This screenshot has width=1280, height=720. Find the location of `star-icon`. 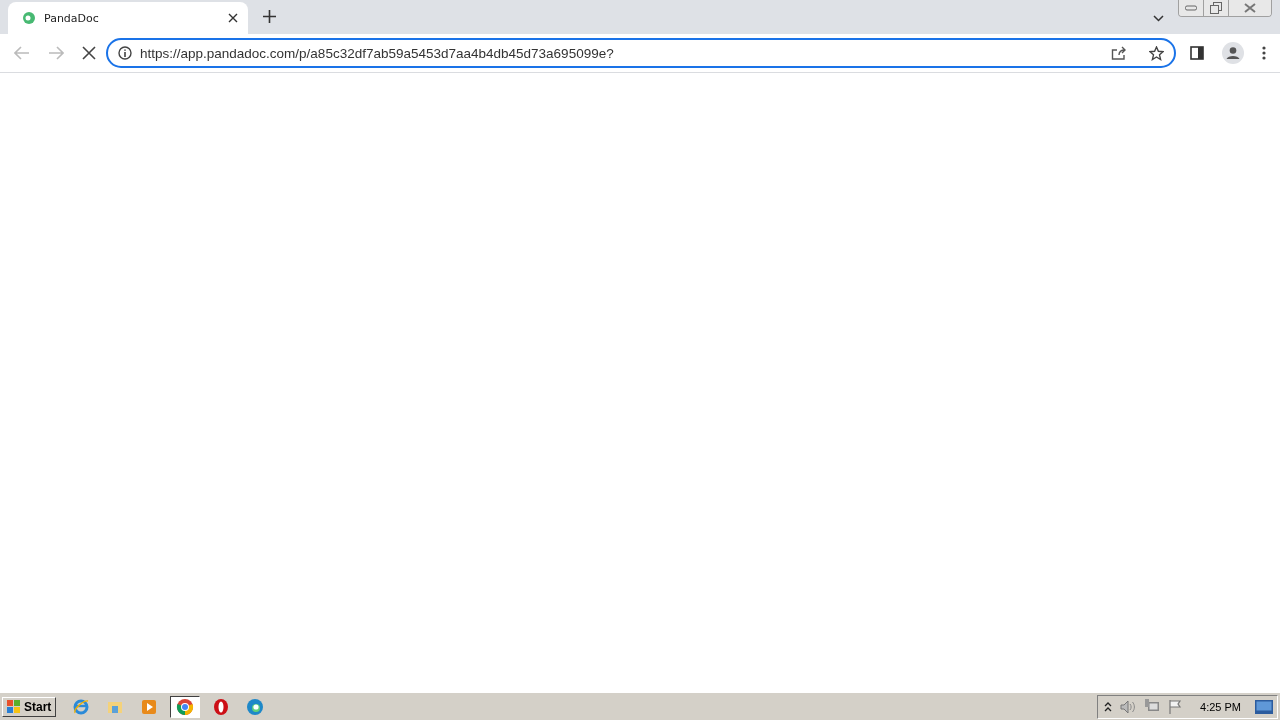

star-icon is located at coordinates (1156, 53).